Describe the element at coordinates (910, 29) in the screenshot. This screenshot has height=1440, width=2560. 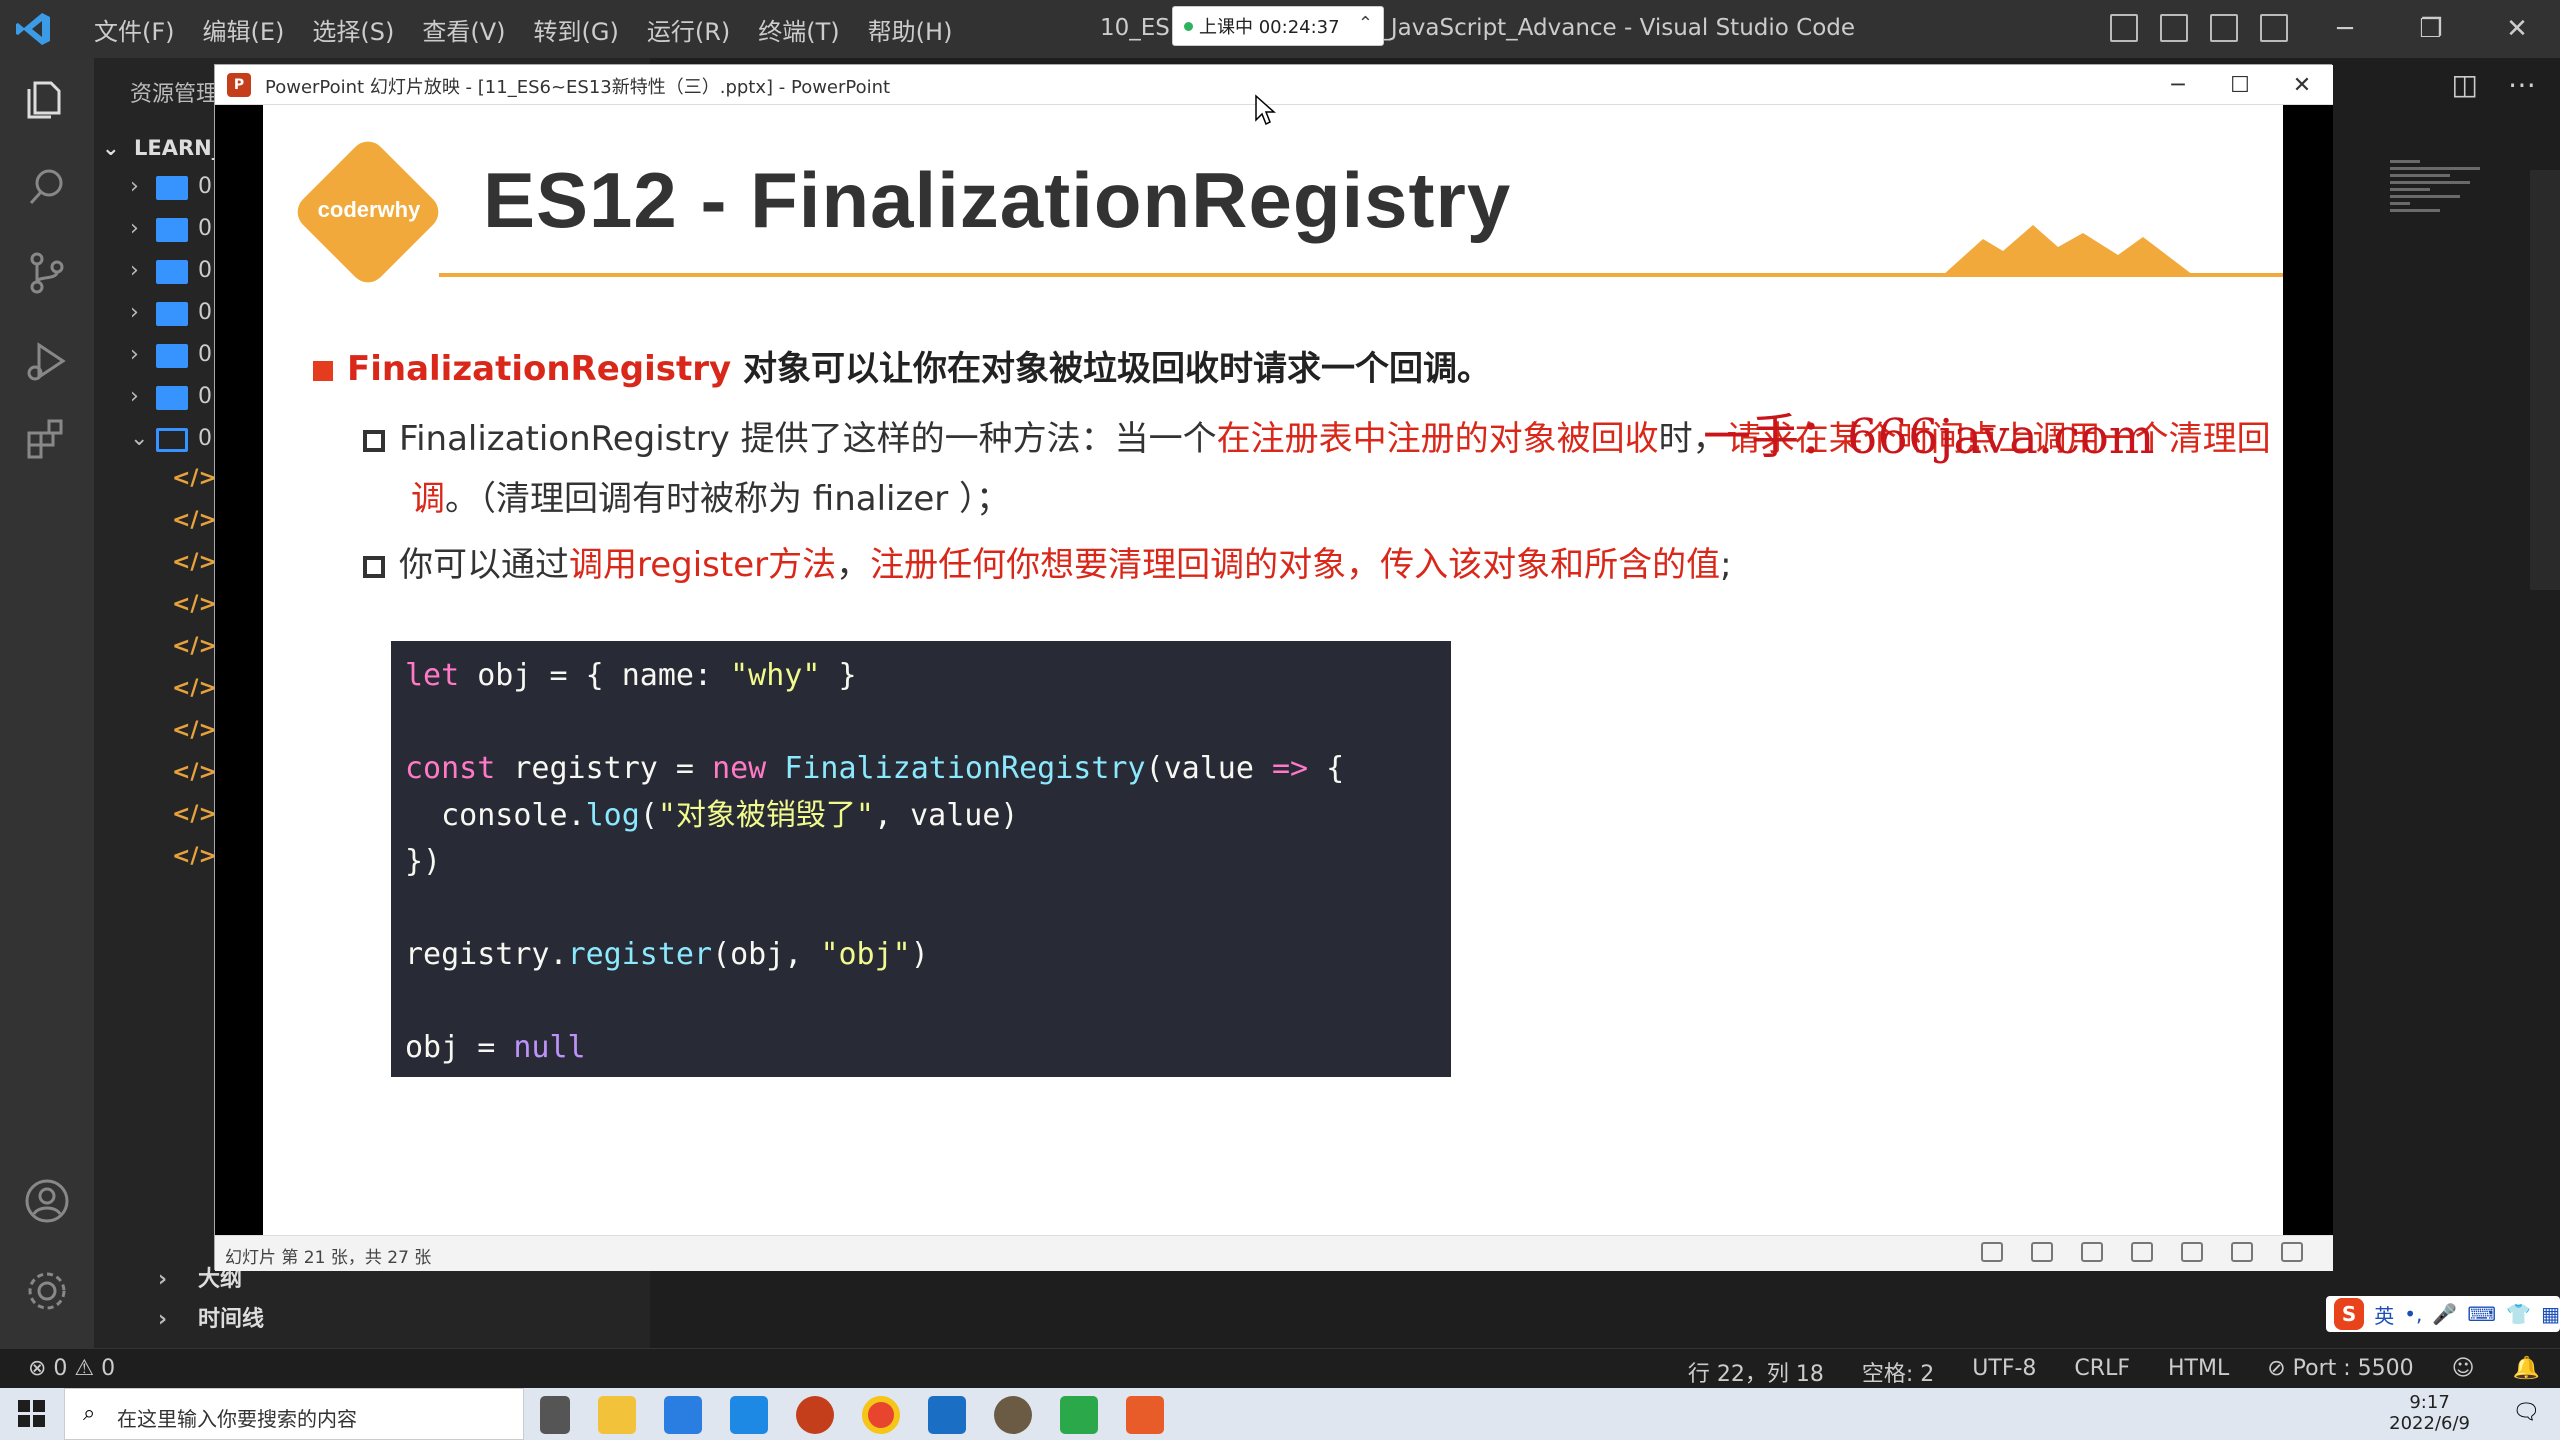
I see `menu-help: 帮助(H)` at that location.